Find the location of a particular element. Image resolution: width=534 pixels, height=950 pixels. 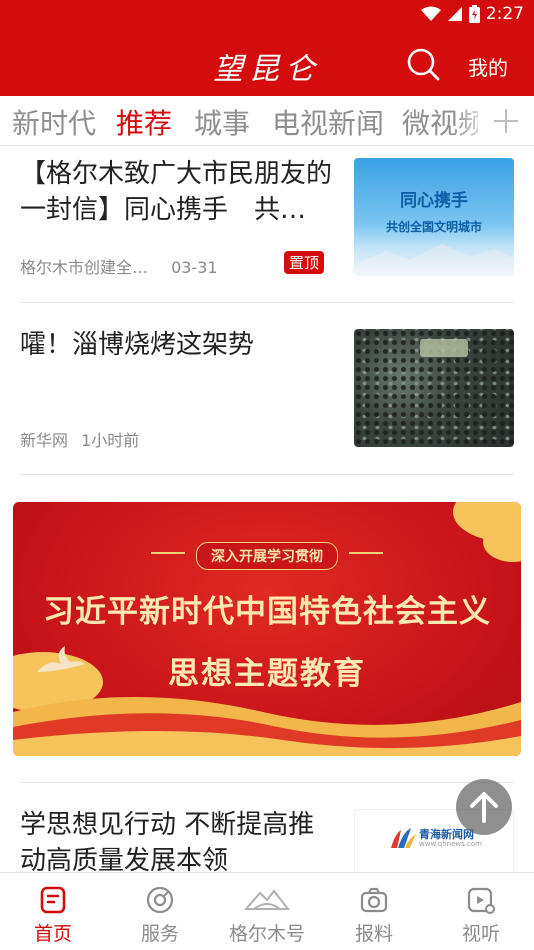

thumb-subline: www.qhnews.com is located at coordinates (450, 844).